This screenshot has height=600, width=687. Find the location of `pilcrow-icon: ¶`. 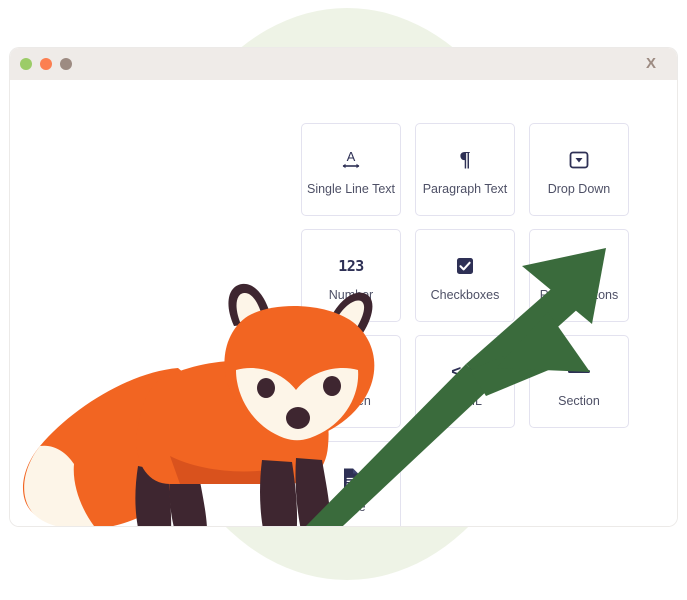

pilcrow-icon: ¶ is located at coordinates (465, 159).